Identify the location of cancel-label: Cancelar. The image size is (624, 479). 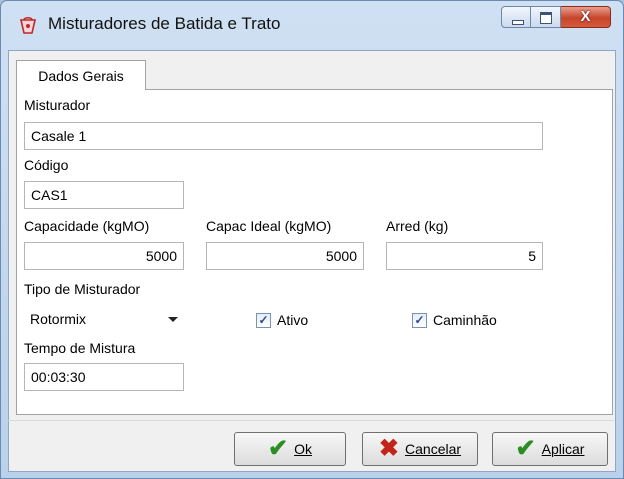
(433, 449).